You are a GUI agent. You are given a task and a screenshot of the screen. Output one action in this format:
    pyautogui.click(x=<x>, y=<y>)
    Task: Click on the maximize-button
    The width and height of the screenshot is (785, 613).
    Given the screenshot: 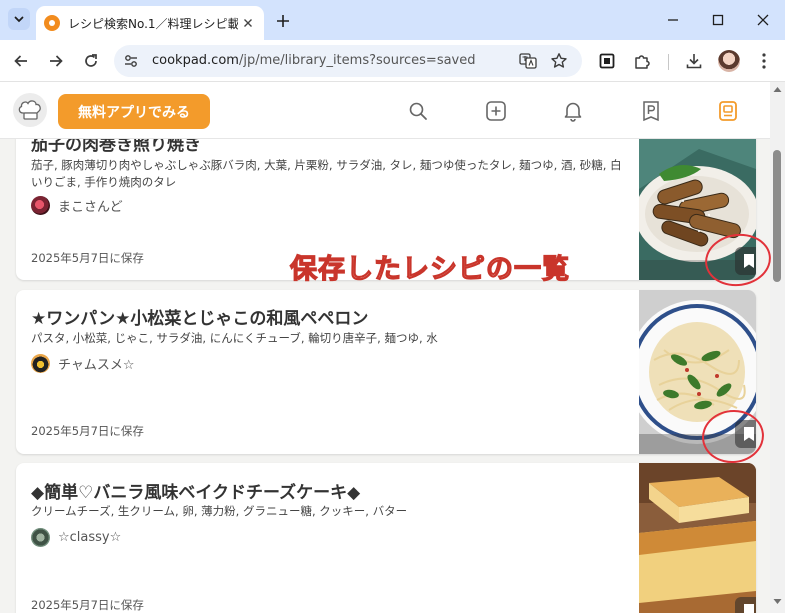 What is the action you would take?
    pyautogui.click(x=718, y=20)
    